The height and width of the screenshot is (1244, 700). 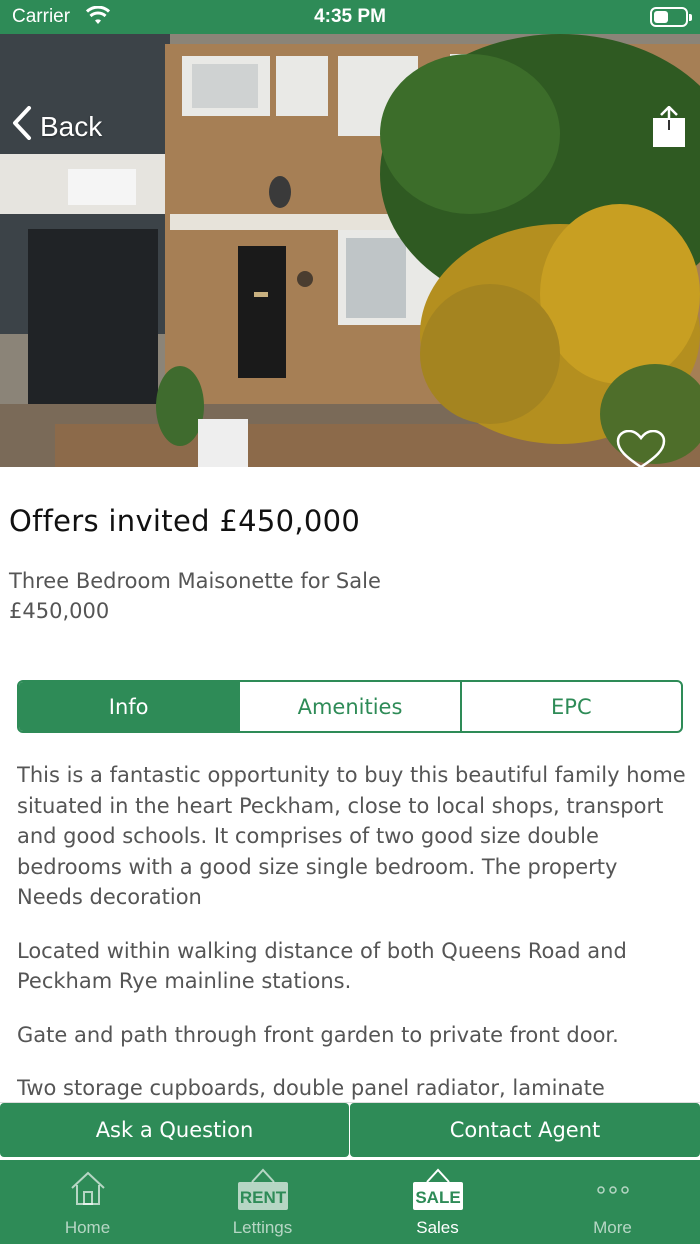 I want to click on tabbar-item-more: More, so click(x=612, y=1202).